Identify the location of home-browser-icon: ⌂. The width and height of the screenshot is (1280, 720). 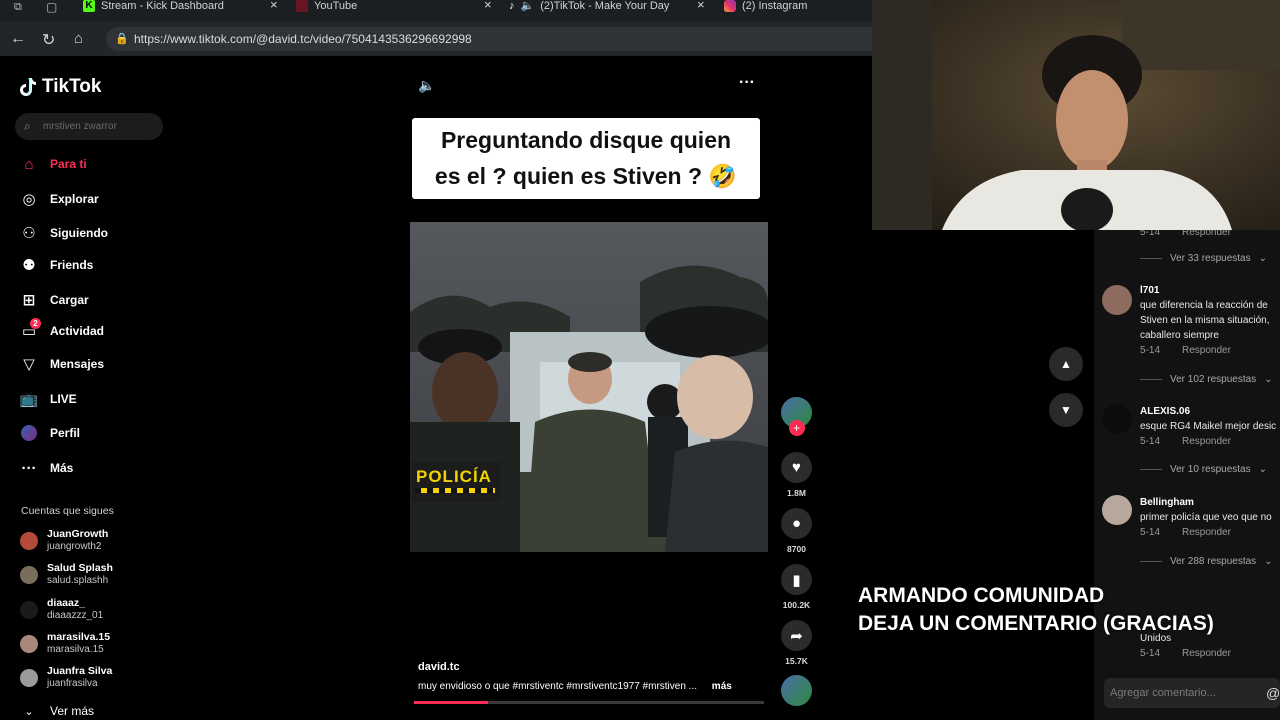
(78, 38).